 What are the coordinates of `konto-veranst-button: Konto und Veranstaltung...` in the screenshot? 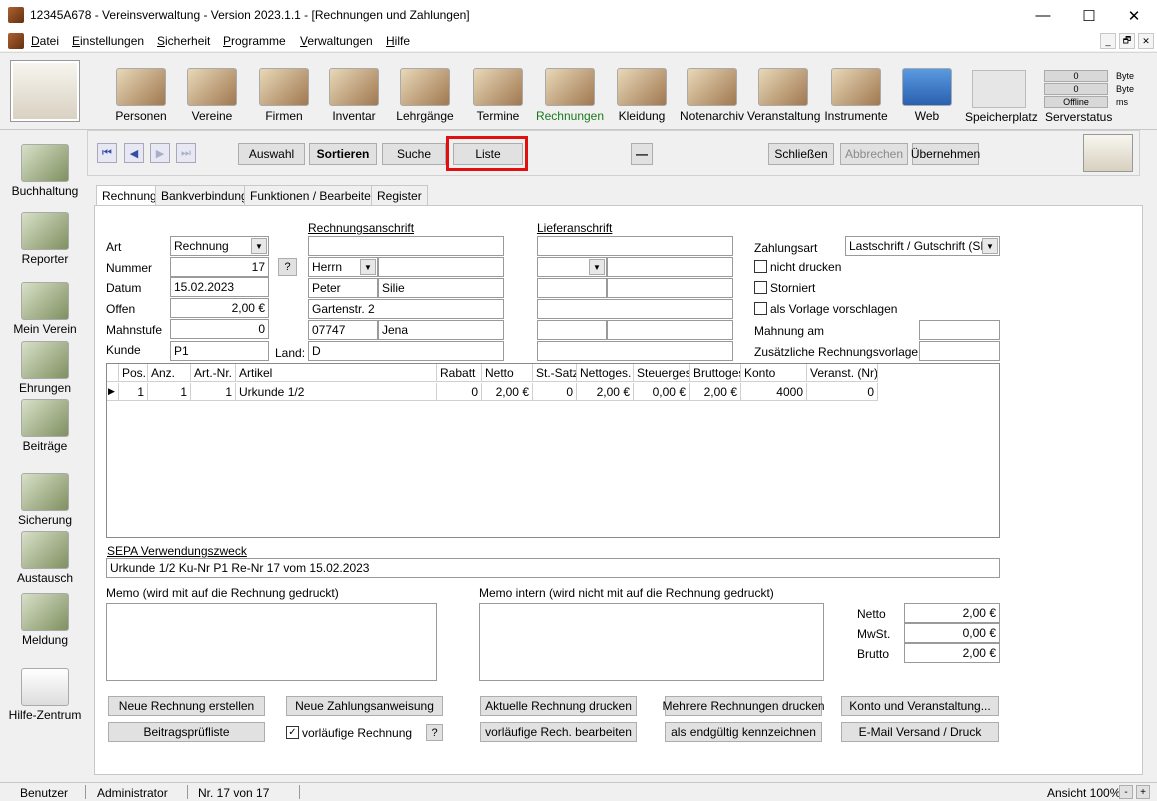 It's located at (920, 706).